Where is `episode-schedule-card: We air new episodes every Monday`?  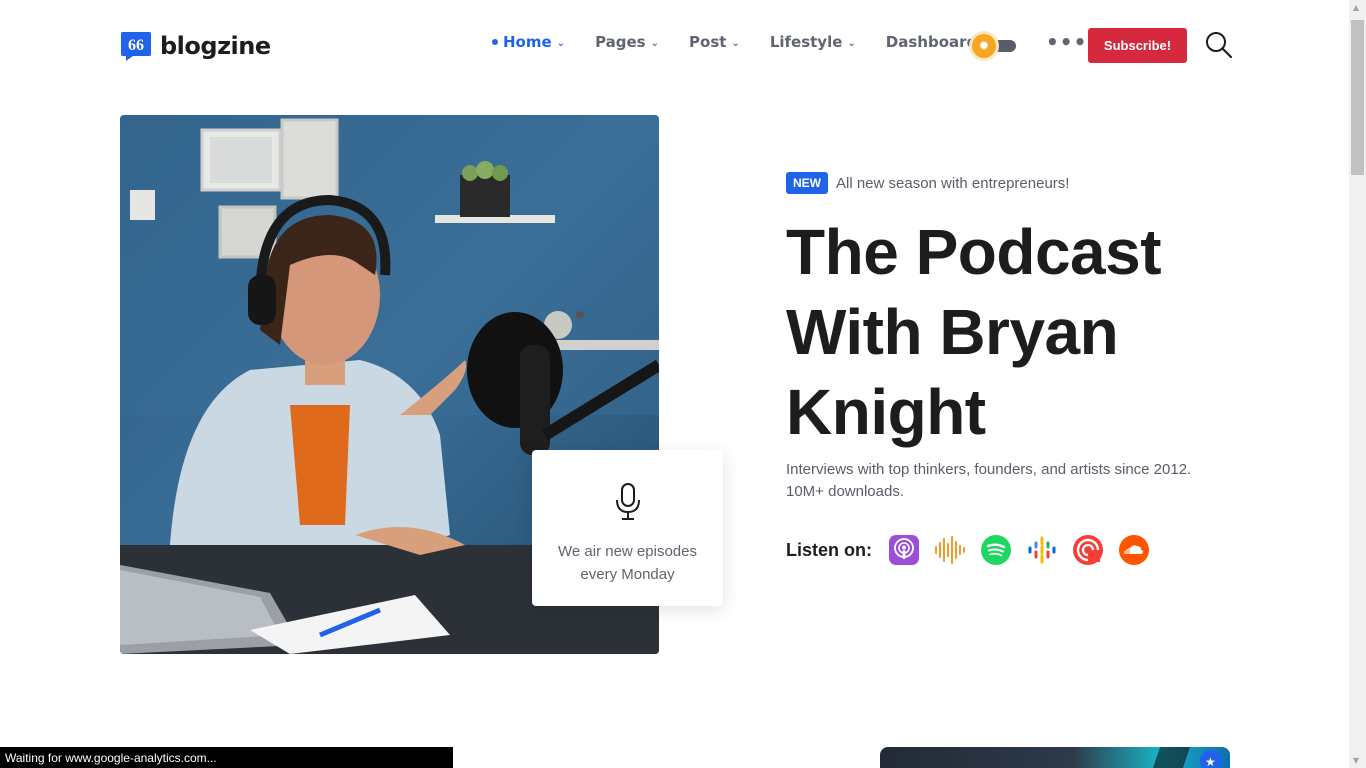 episode-schedule-card: We air new episodes every Monday is located at coordinates (627, 528).